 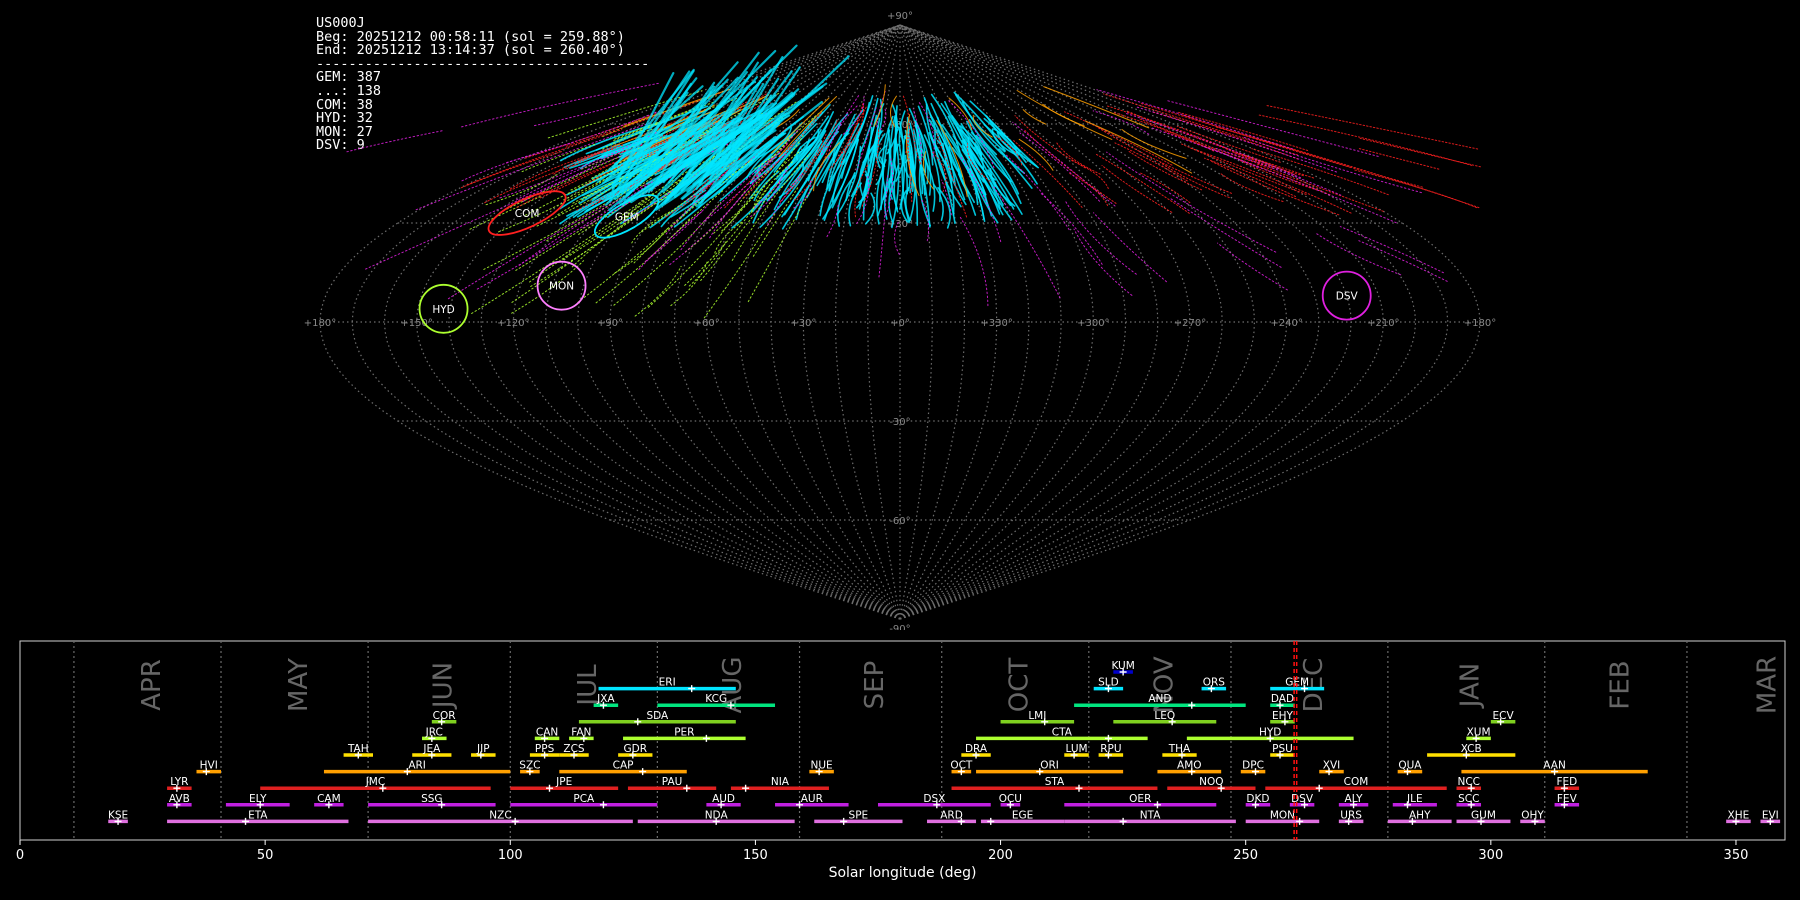 What do you see at coordinates (1062, 732) in the screenshot?
I see `shower-label-cta: CTA` at bounding box center [1062, 732].